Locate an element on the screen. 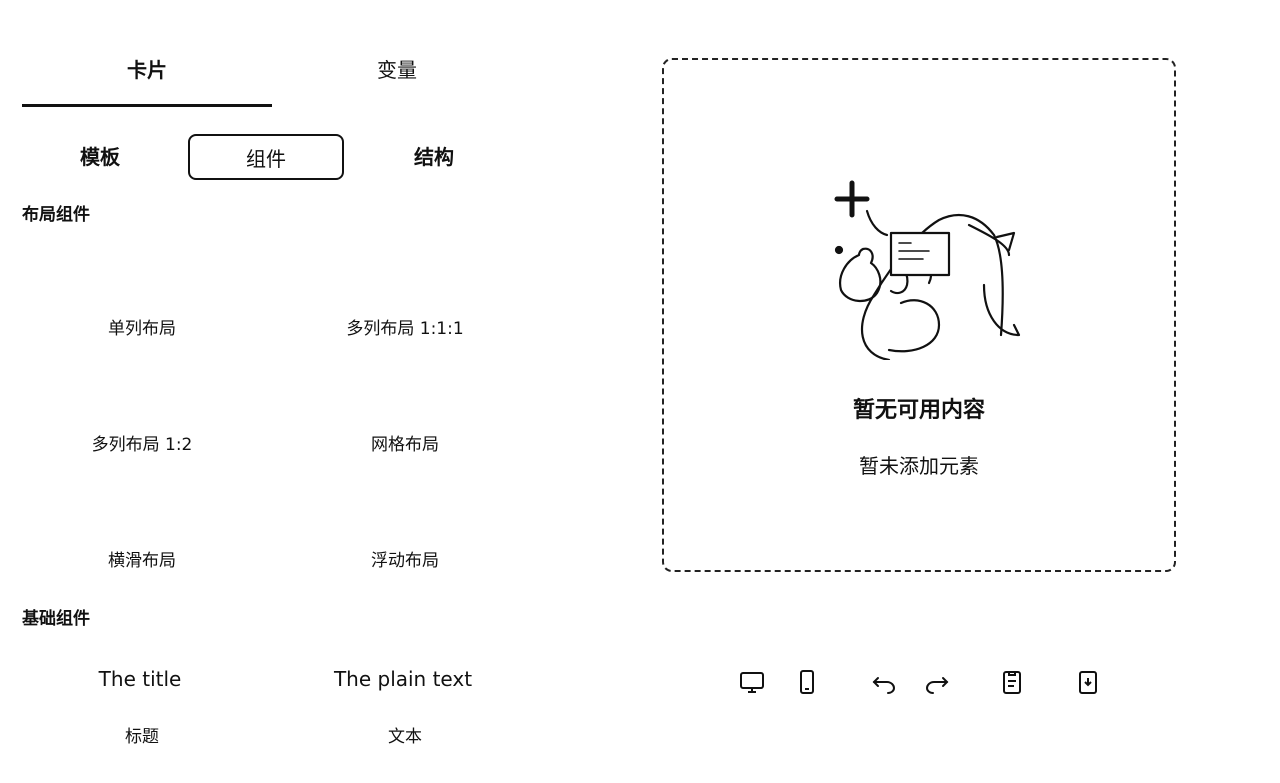 Image resolution: width=1280 pixels, height=783 pixels. redo-icon is located at coordinates (937, 685).